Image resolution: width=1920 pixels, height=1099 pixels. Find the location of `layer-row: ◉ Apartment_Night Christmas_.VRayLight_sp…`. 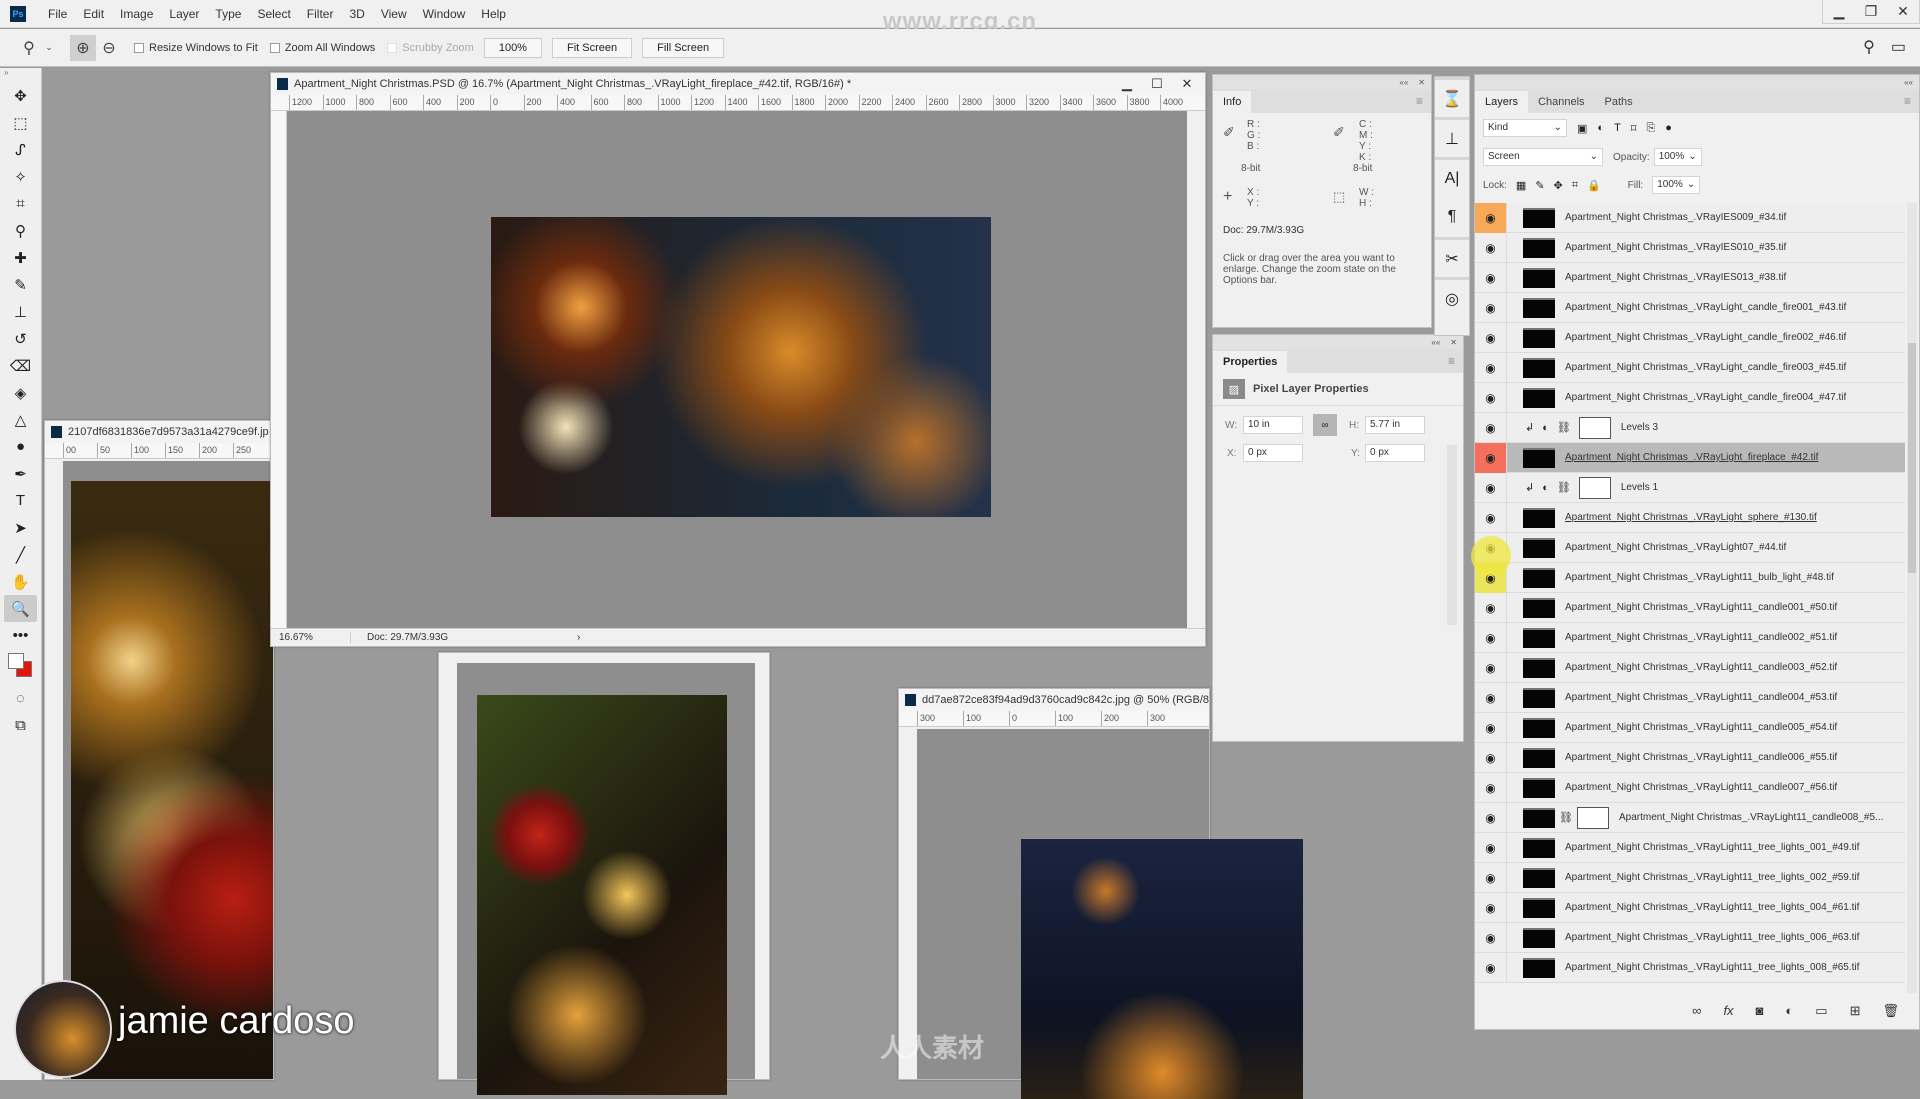

layer-row: ◉ Apartment_Night Christmas_.VRayLight_sp… is located at coordinates (1690, 517).